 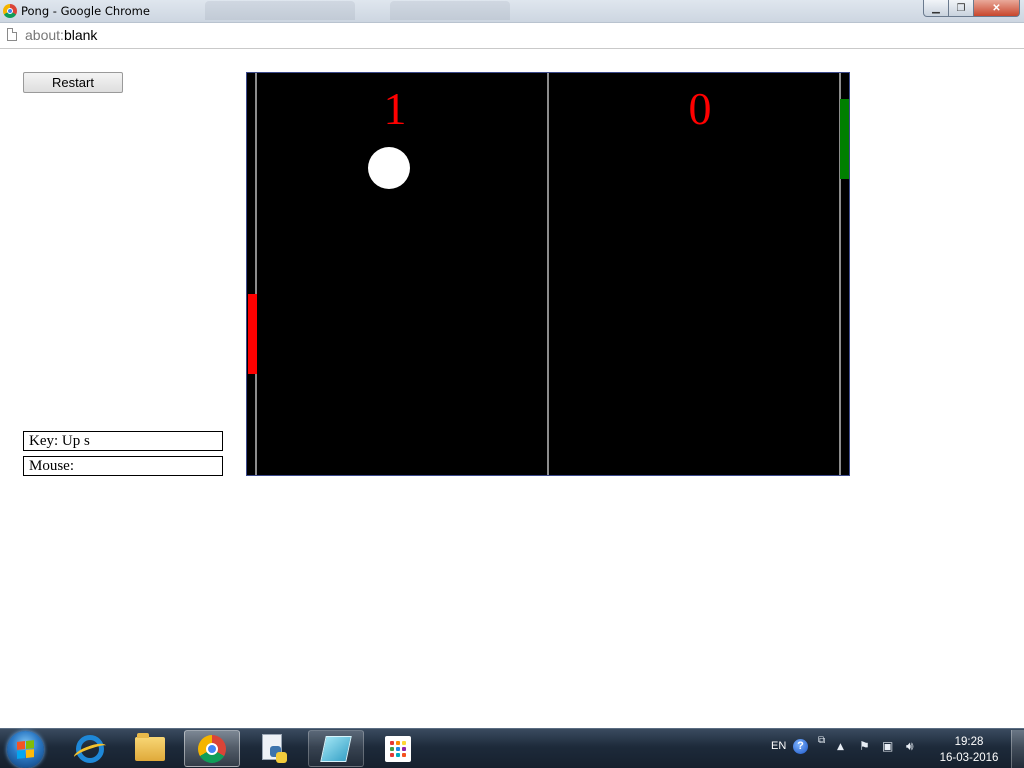 What do you see at coordinates (778, 746) in the screenshot?
I see `language-indicator: EN` at bounding box center [778, 746].